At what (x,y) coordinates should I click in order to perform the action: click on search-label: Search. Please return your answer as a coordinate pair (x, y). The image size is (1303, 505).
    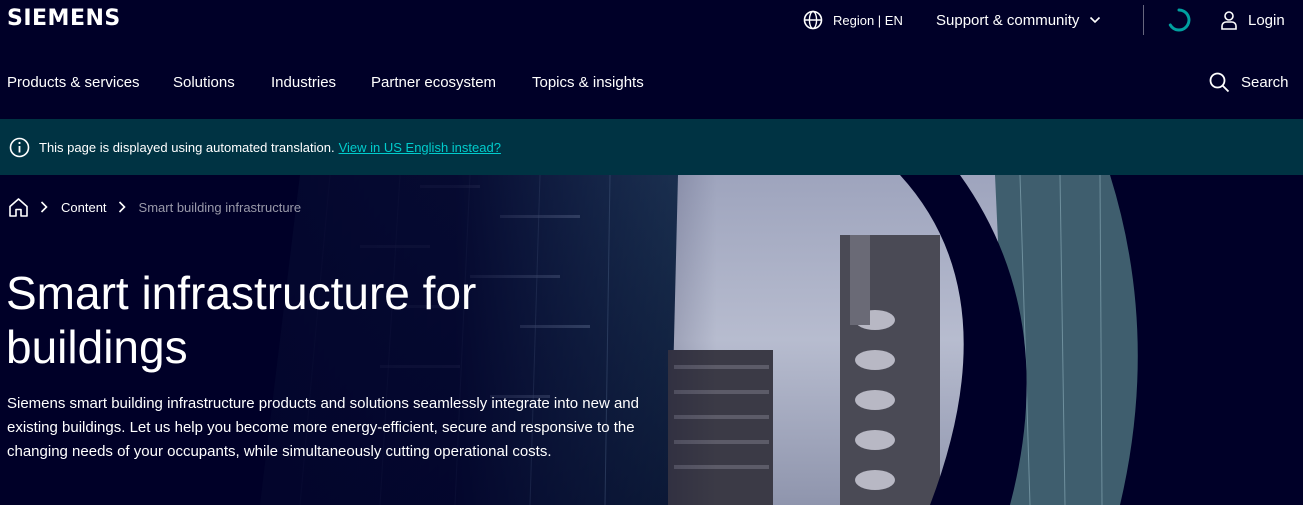
    Looking at the image, I should click on (1265, 82).